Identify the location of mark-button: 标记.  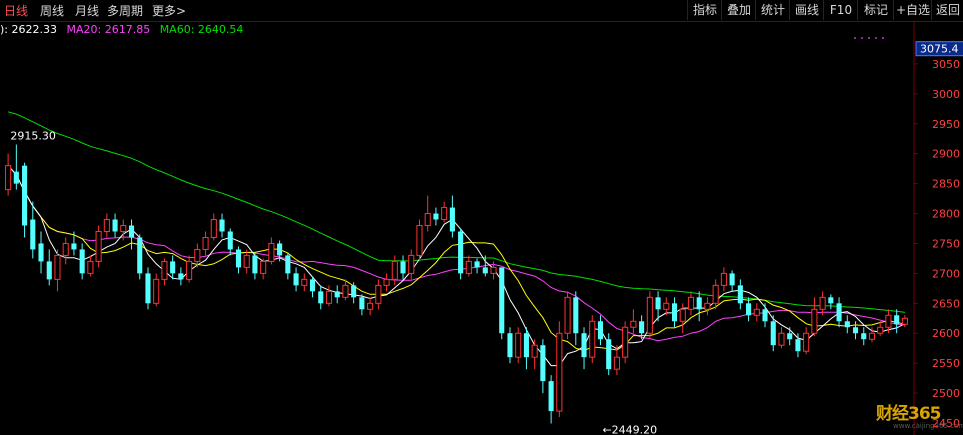
(875, 10).